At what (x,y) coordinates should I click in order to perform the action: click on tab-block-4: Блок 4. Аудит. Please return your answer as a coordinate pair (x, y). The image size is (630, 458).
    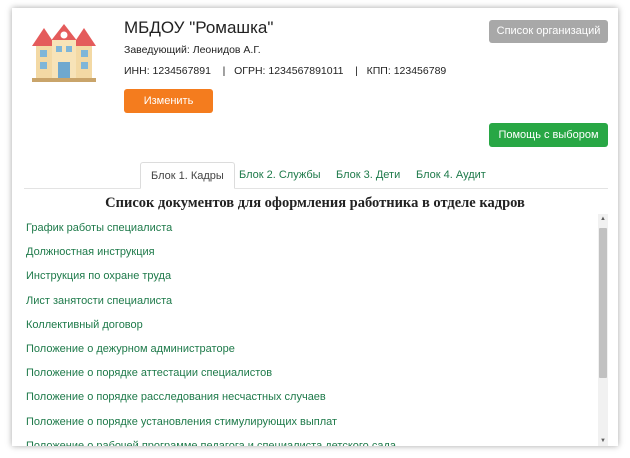
    Looking at the image, I should click on (451, 175).